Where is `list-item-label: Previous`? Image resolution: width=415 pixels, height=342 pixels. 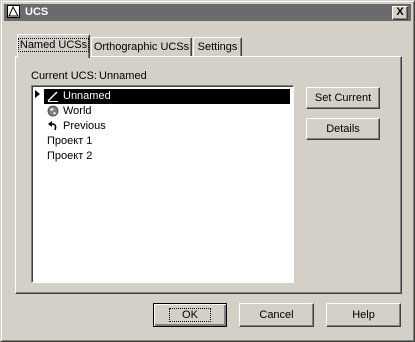
list-item-label: Previous is located at coordinates (84, 126).